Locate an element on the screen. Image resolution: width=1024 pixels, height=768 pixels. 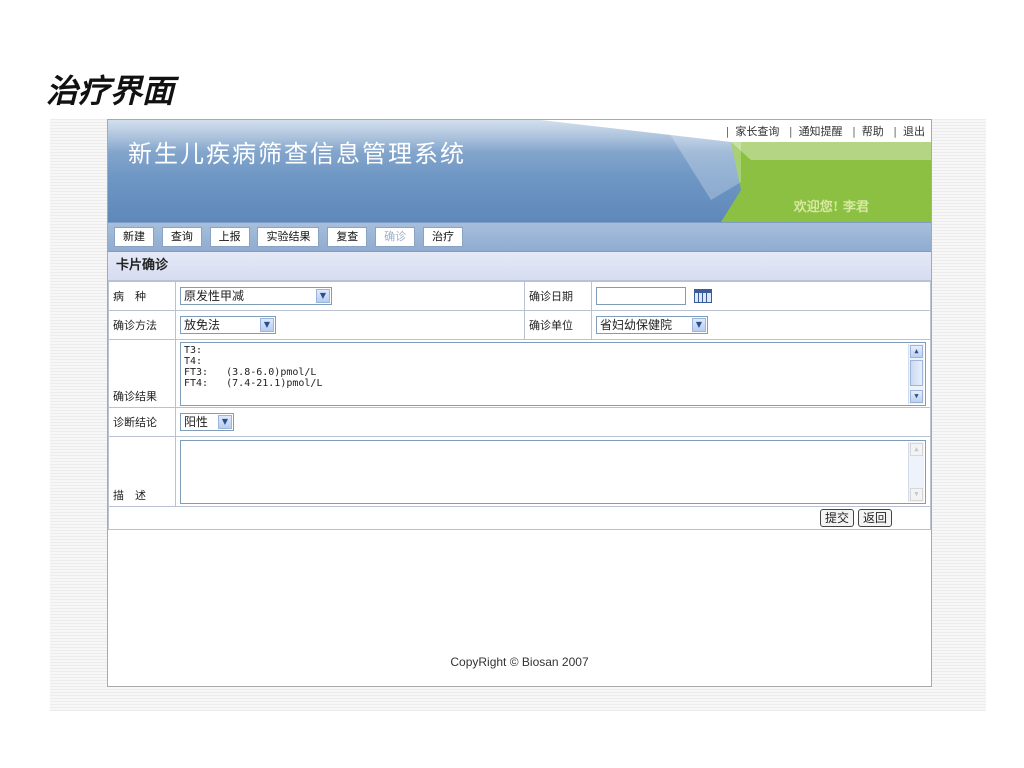
top-links: | 家长查询 | 通知提醒 | 帮助 | 退出 is located at coordinates (822, 131).